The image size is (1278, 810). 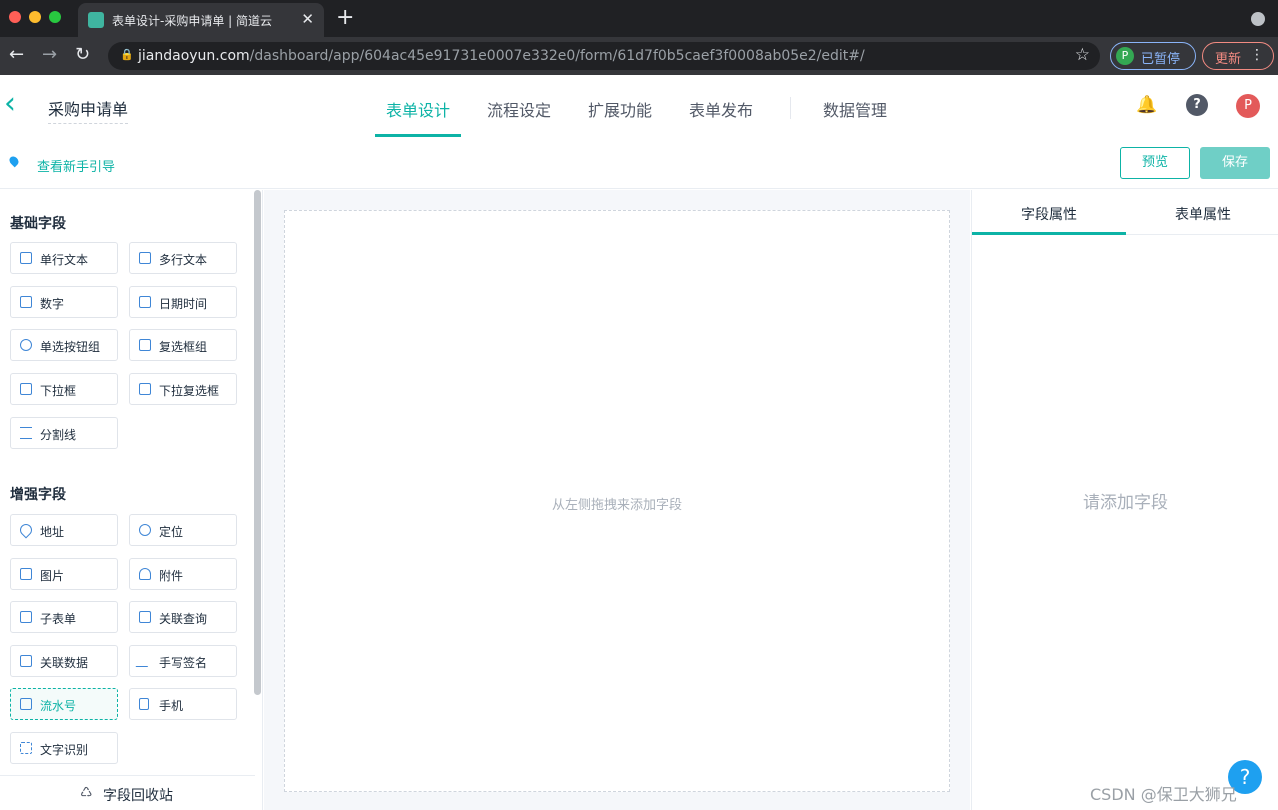 I want to click on serial-number-icon, so click(x=26, y=704).